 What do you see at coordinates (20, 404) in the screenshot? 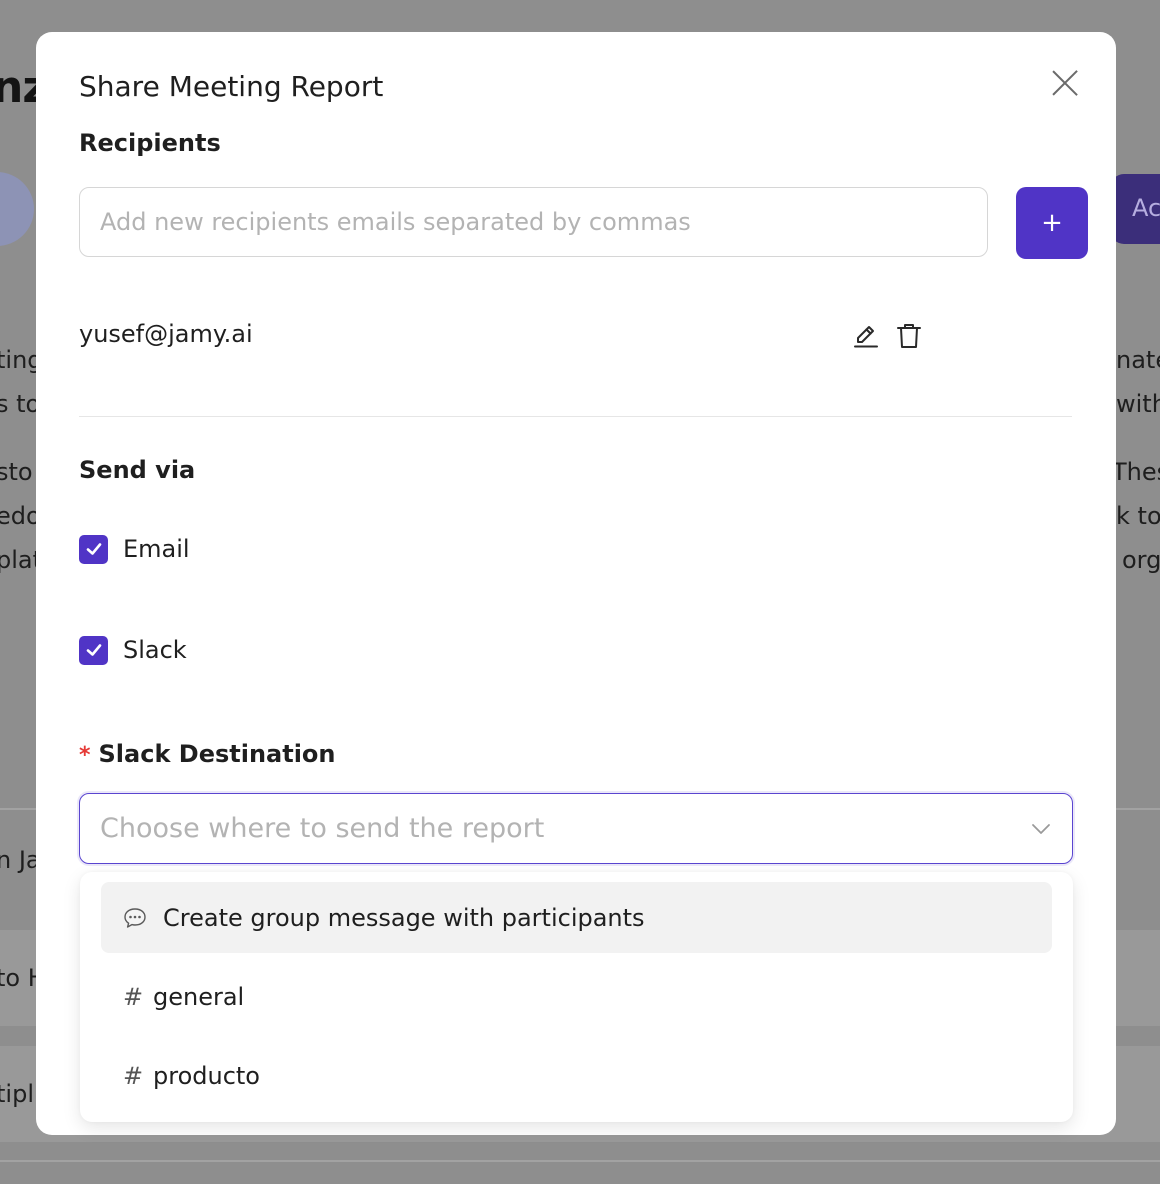
I see `background-text: s to` at bounding box center [20, 404].